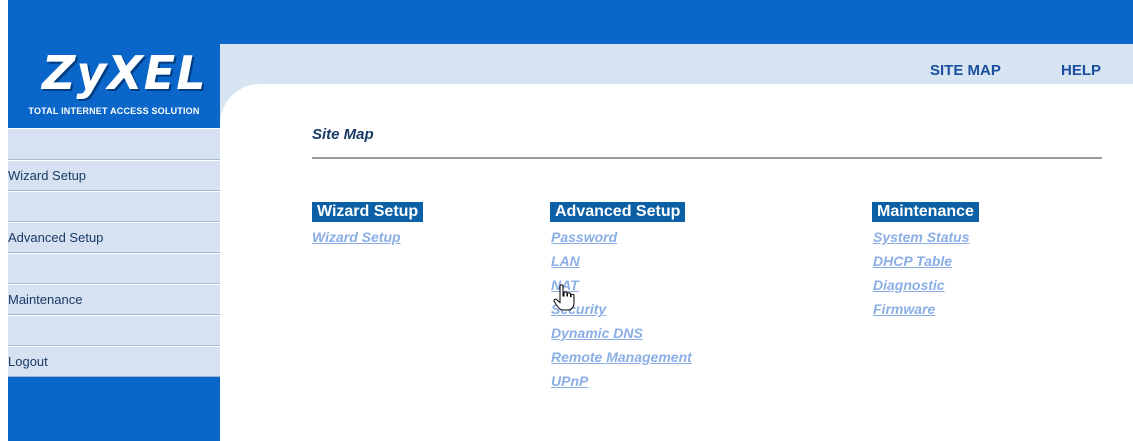 Image resolution: width=1133 pixels, height=441 pixels. Describe the element at coordinates (621, 357) in the screenshot. I see `link-remote-management: Remote Management` at that location.